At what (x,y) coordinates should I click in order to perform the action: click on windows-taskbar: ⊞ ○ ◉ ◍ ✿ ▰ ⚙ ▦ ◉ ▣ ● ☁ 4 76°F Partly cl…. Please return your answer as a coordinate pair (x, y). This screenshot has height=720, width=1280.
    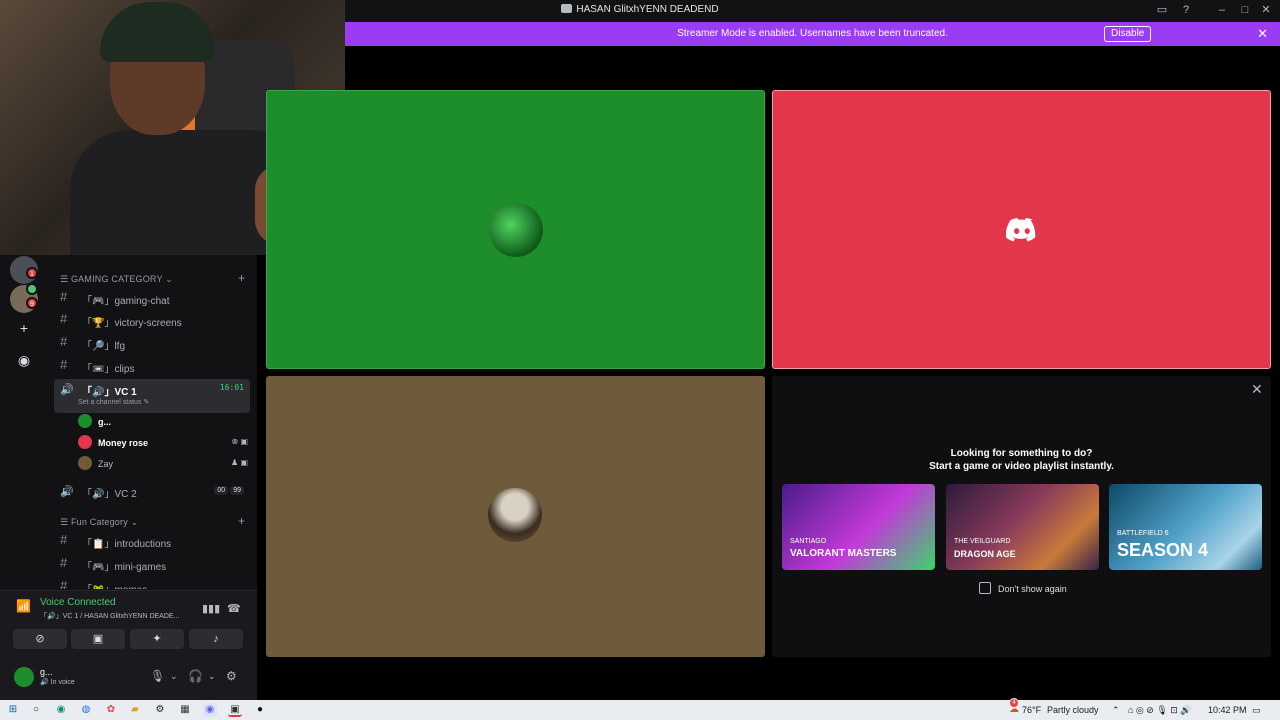
    Looking at the image, I should click on (640, 709).